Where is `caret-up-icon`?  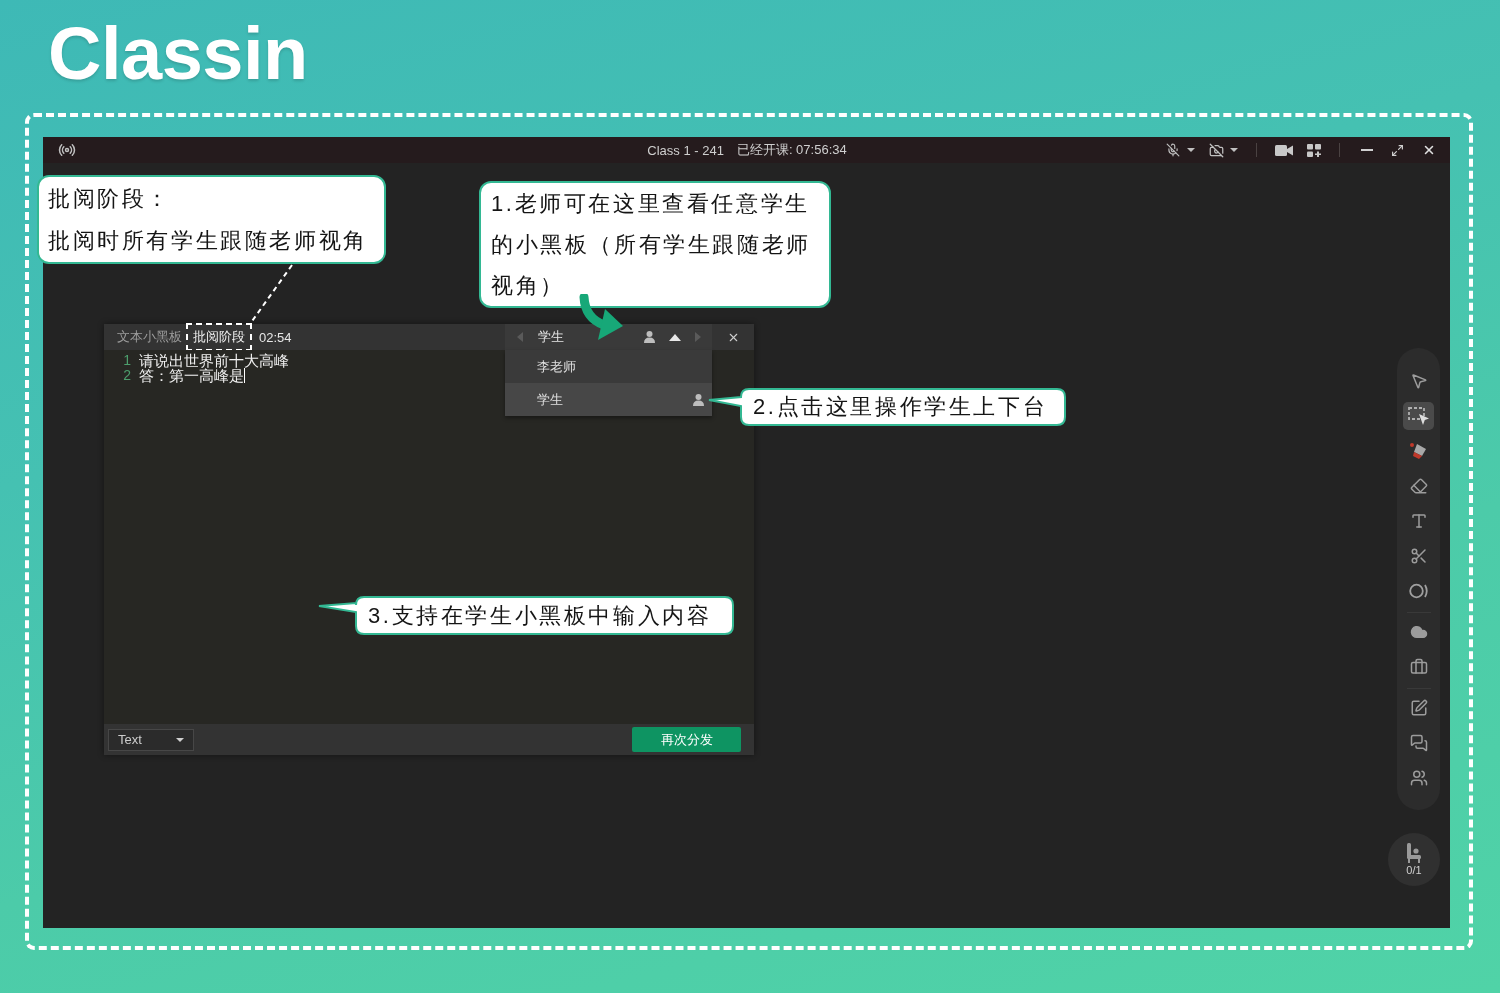
caret-up-icon is located at coordinates (675, 337).